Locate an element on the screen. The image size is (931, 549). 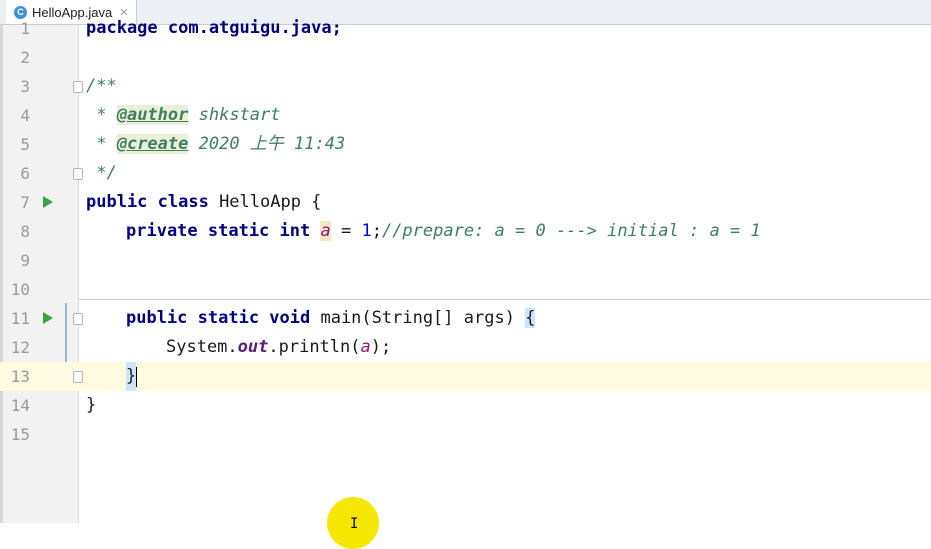
code-line: 7 public class HelloApp { is located at coordinates (465, 202).